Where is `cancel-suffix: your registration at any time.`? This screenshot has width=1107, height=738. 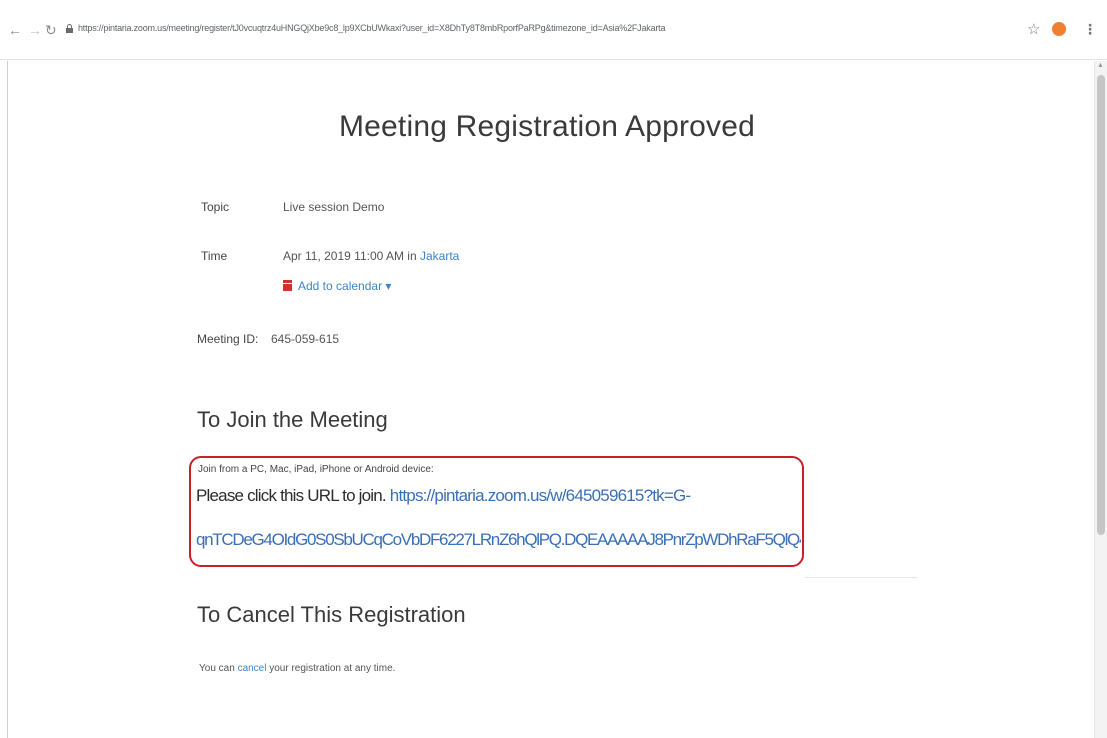
cancel-suffix: your registration at any time. is located at coordinates (332, 668).